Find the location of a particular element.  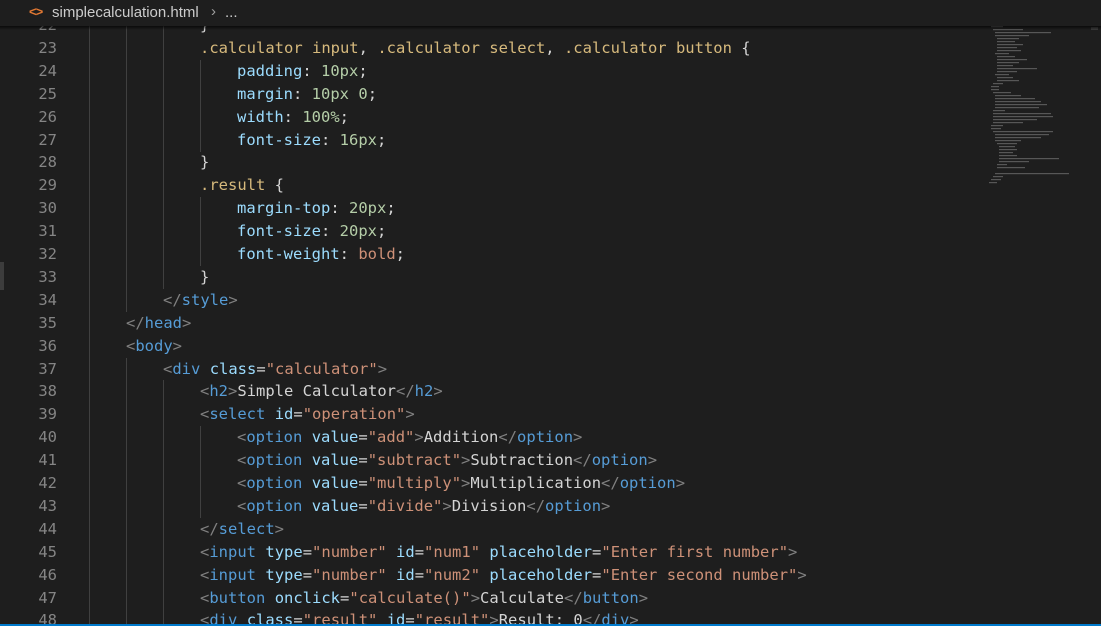

code-line: 39 <select id="operation"> is located at coordinates (500, 415).